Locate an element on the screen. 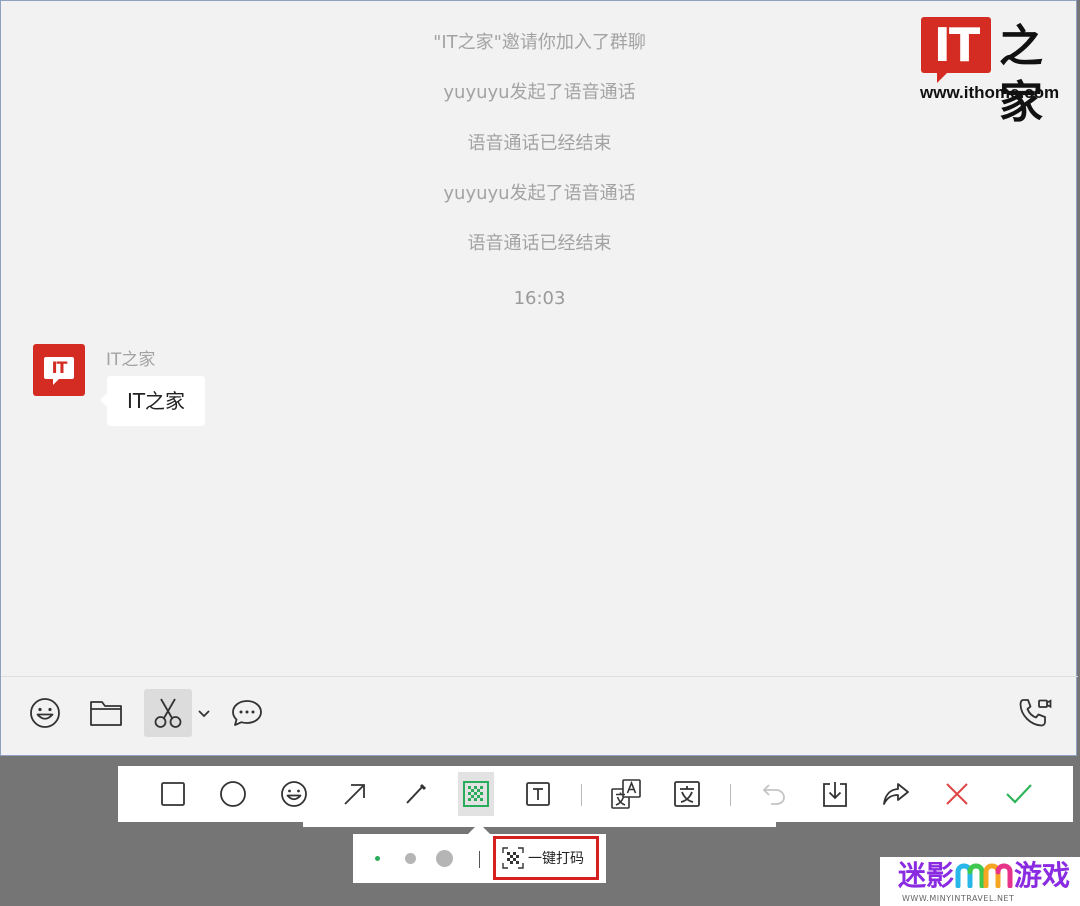 This screenshot has height=906, width=1080. minyin-logo: 迷影 游戏 is located at coordinates (984, 876).